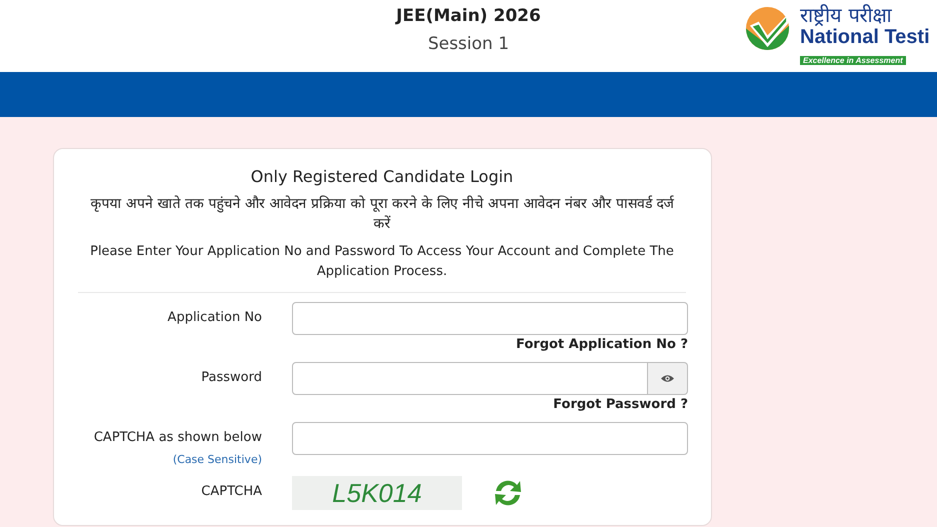 This screenshot has width=937, height=527. Describe the element at coordinates (846, 15) in the screenshot. I see `logo-hindi-text: राष्ट्रीय परीक्षा` at that location.